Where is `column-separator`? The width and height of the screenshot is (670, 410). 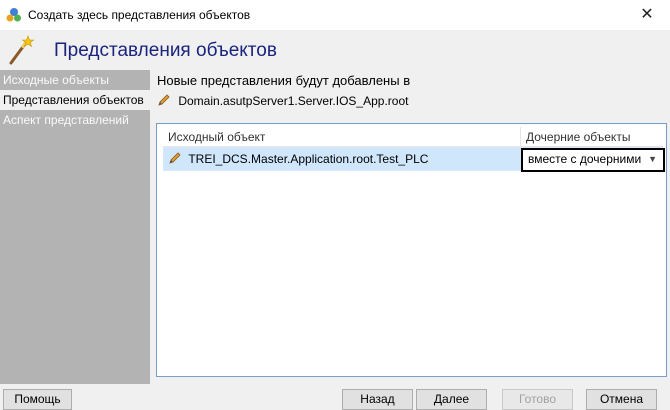 column-separator is located at coordinates (520, 137).